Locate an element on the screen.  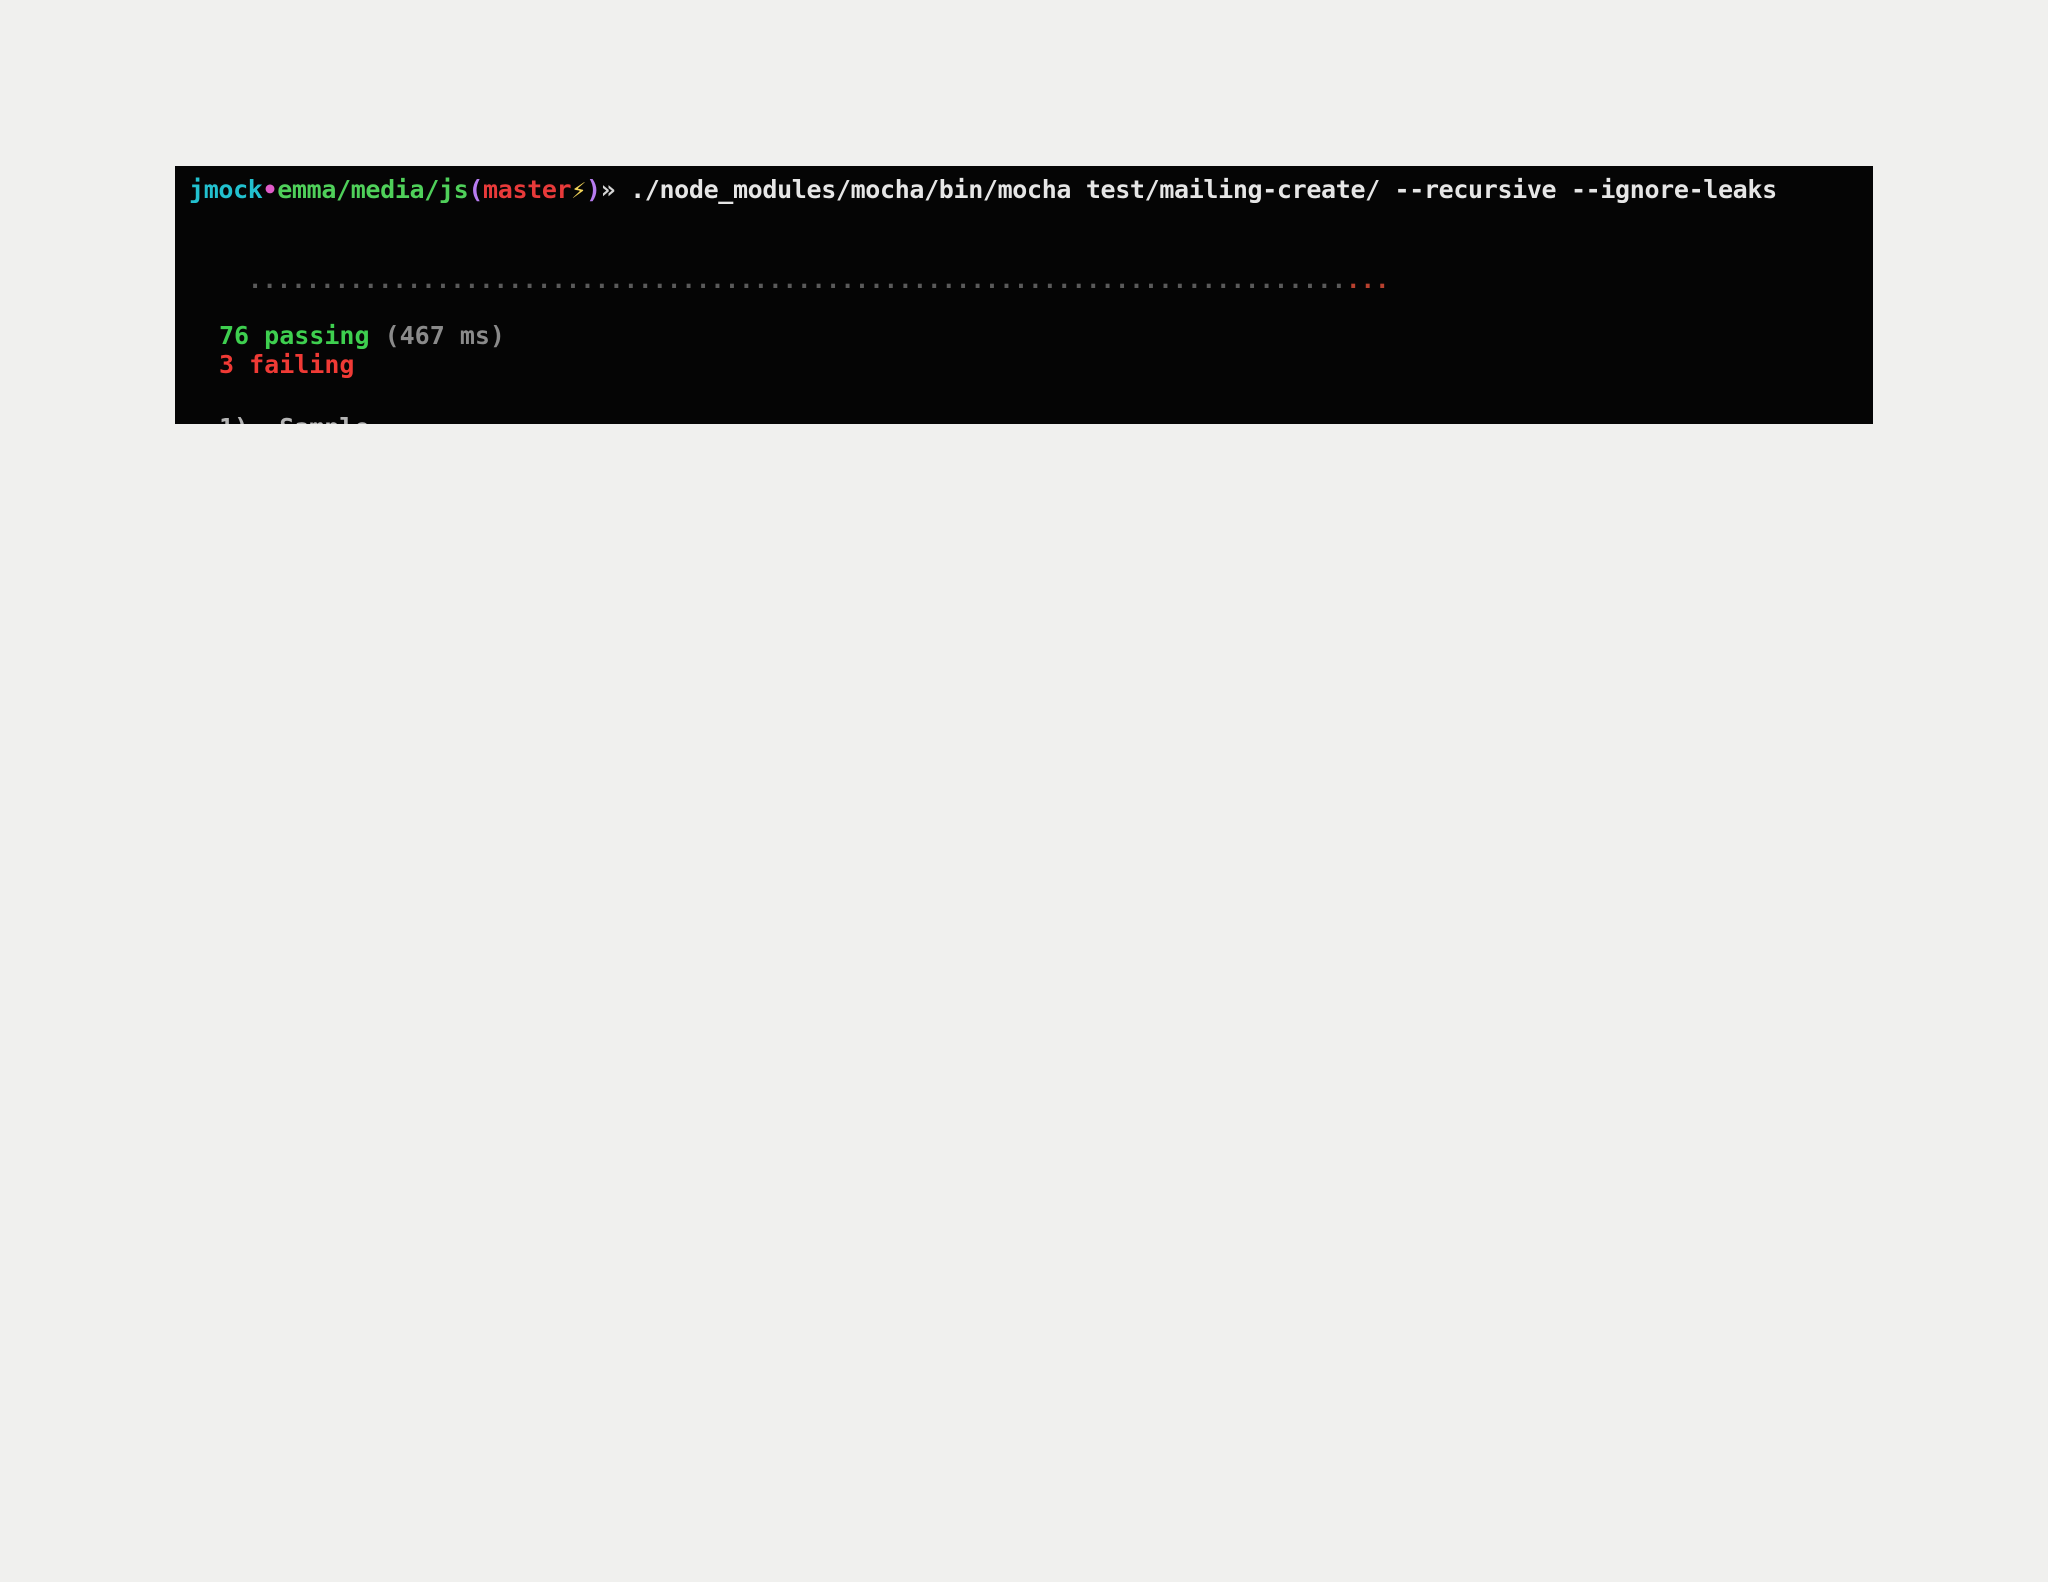
prompt-close-paren: ) is located at coordinates (593, 189).